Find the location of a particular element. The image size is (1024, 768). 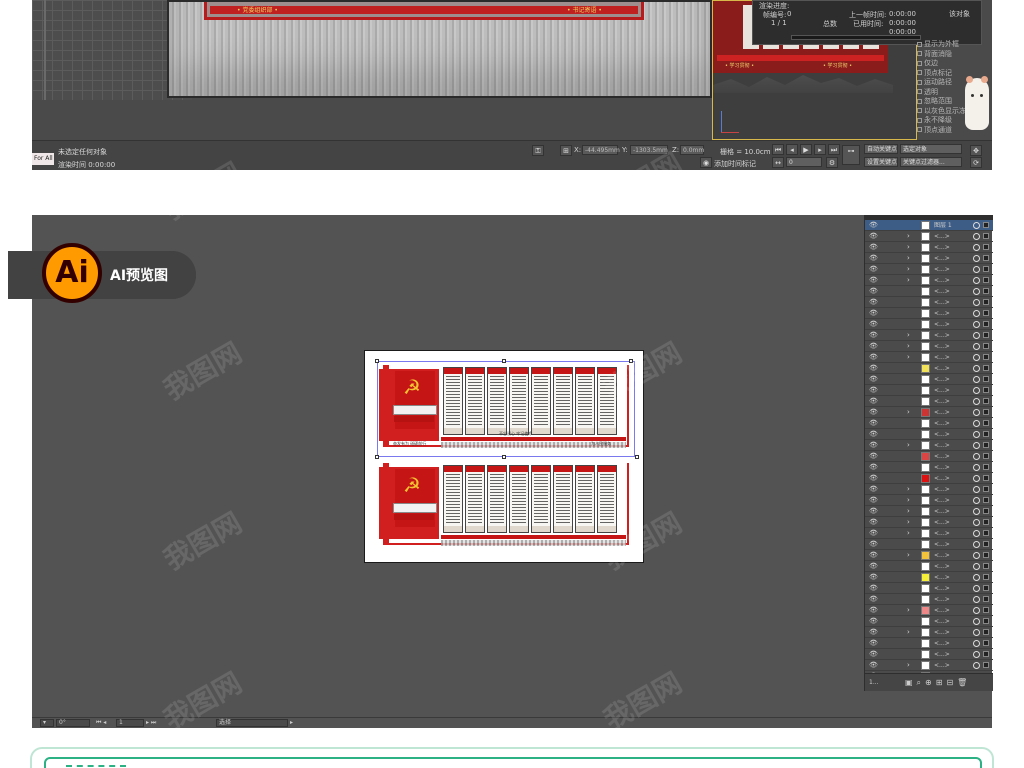

transform-mode-icon: ⊞ is located at coordinates (566, 150).